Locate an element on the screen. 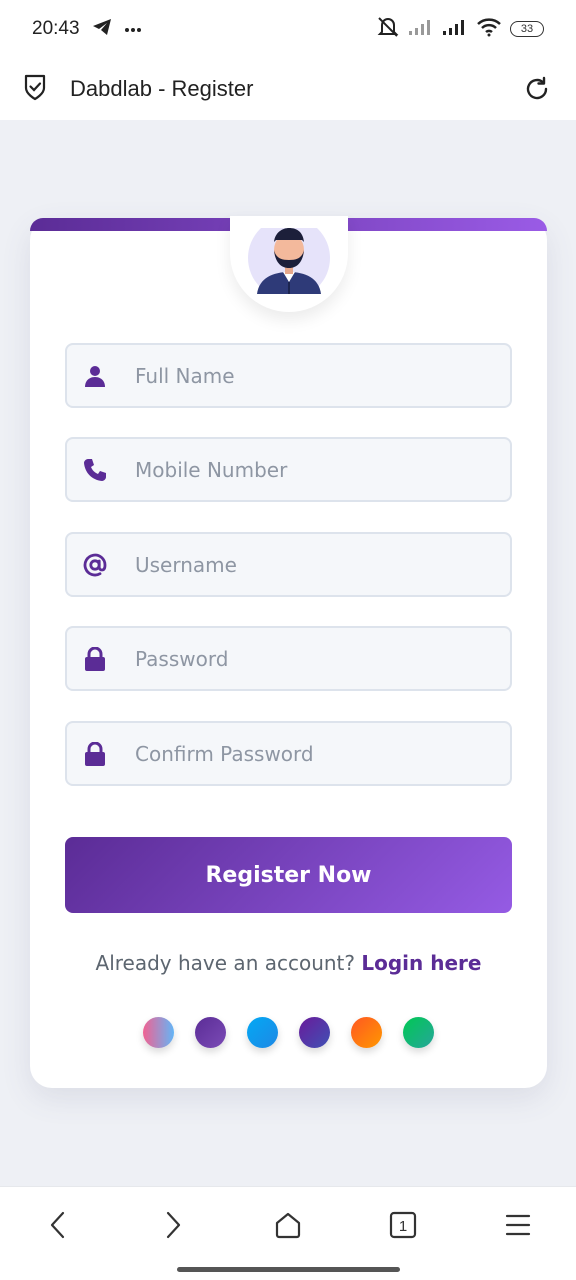  app-bar: Dabdlab - Register is located at coordinates (288, 89).